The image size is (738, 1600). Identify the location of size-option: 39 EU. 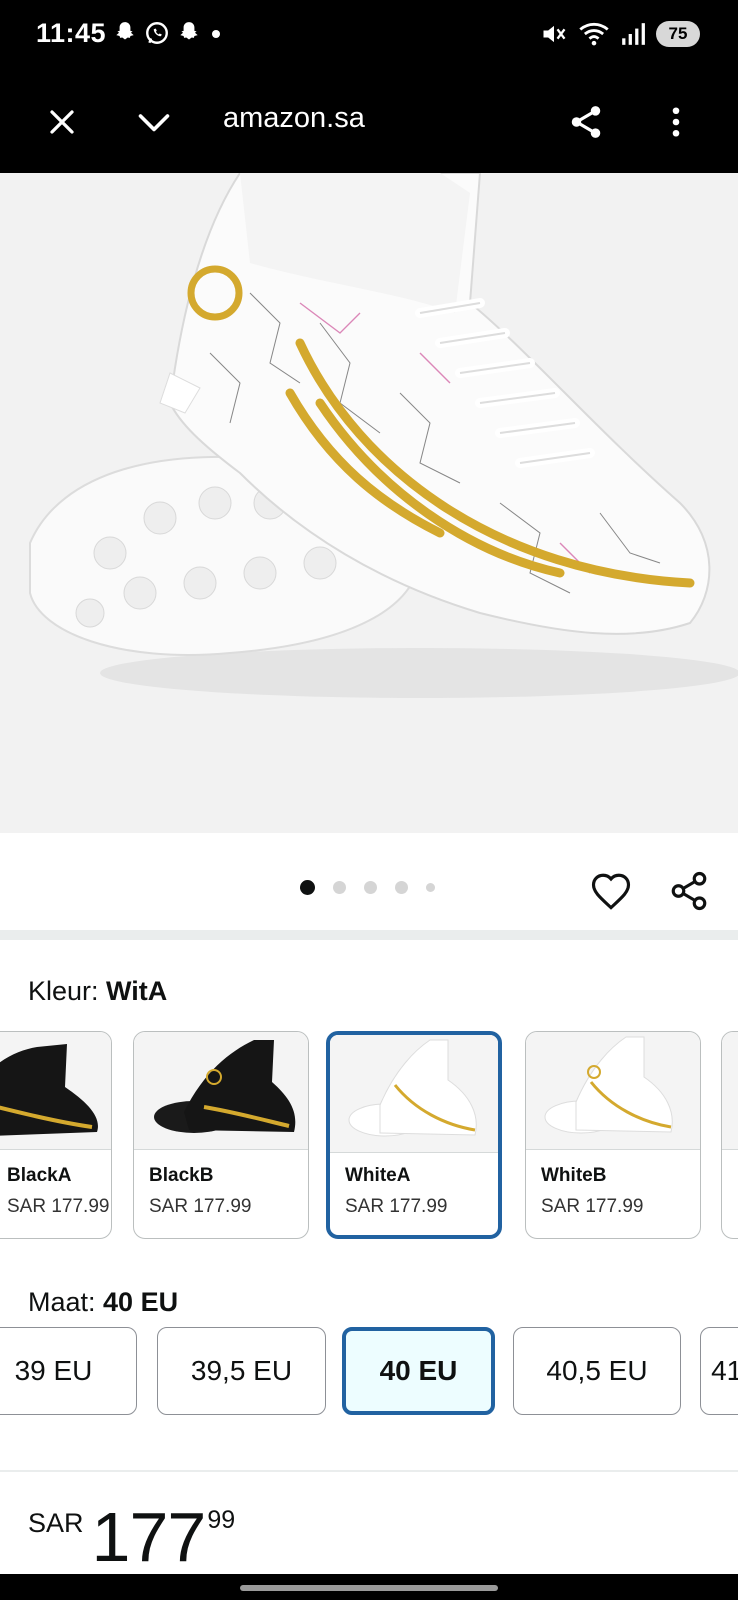
(68, 1371).